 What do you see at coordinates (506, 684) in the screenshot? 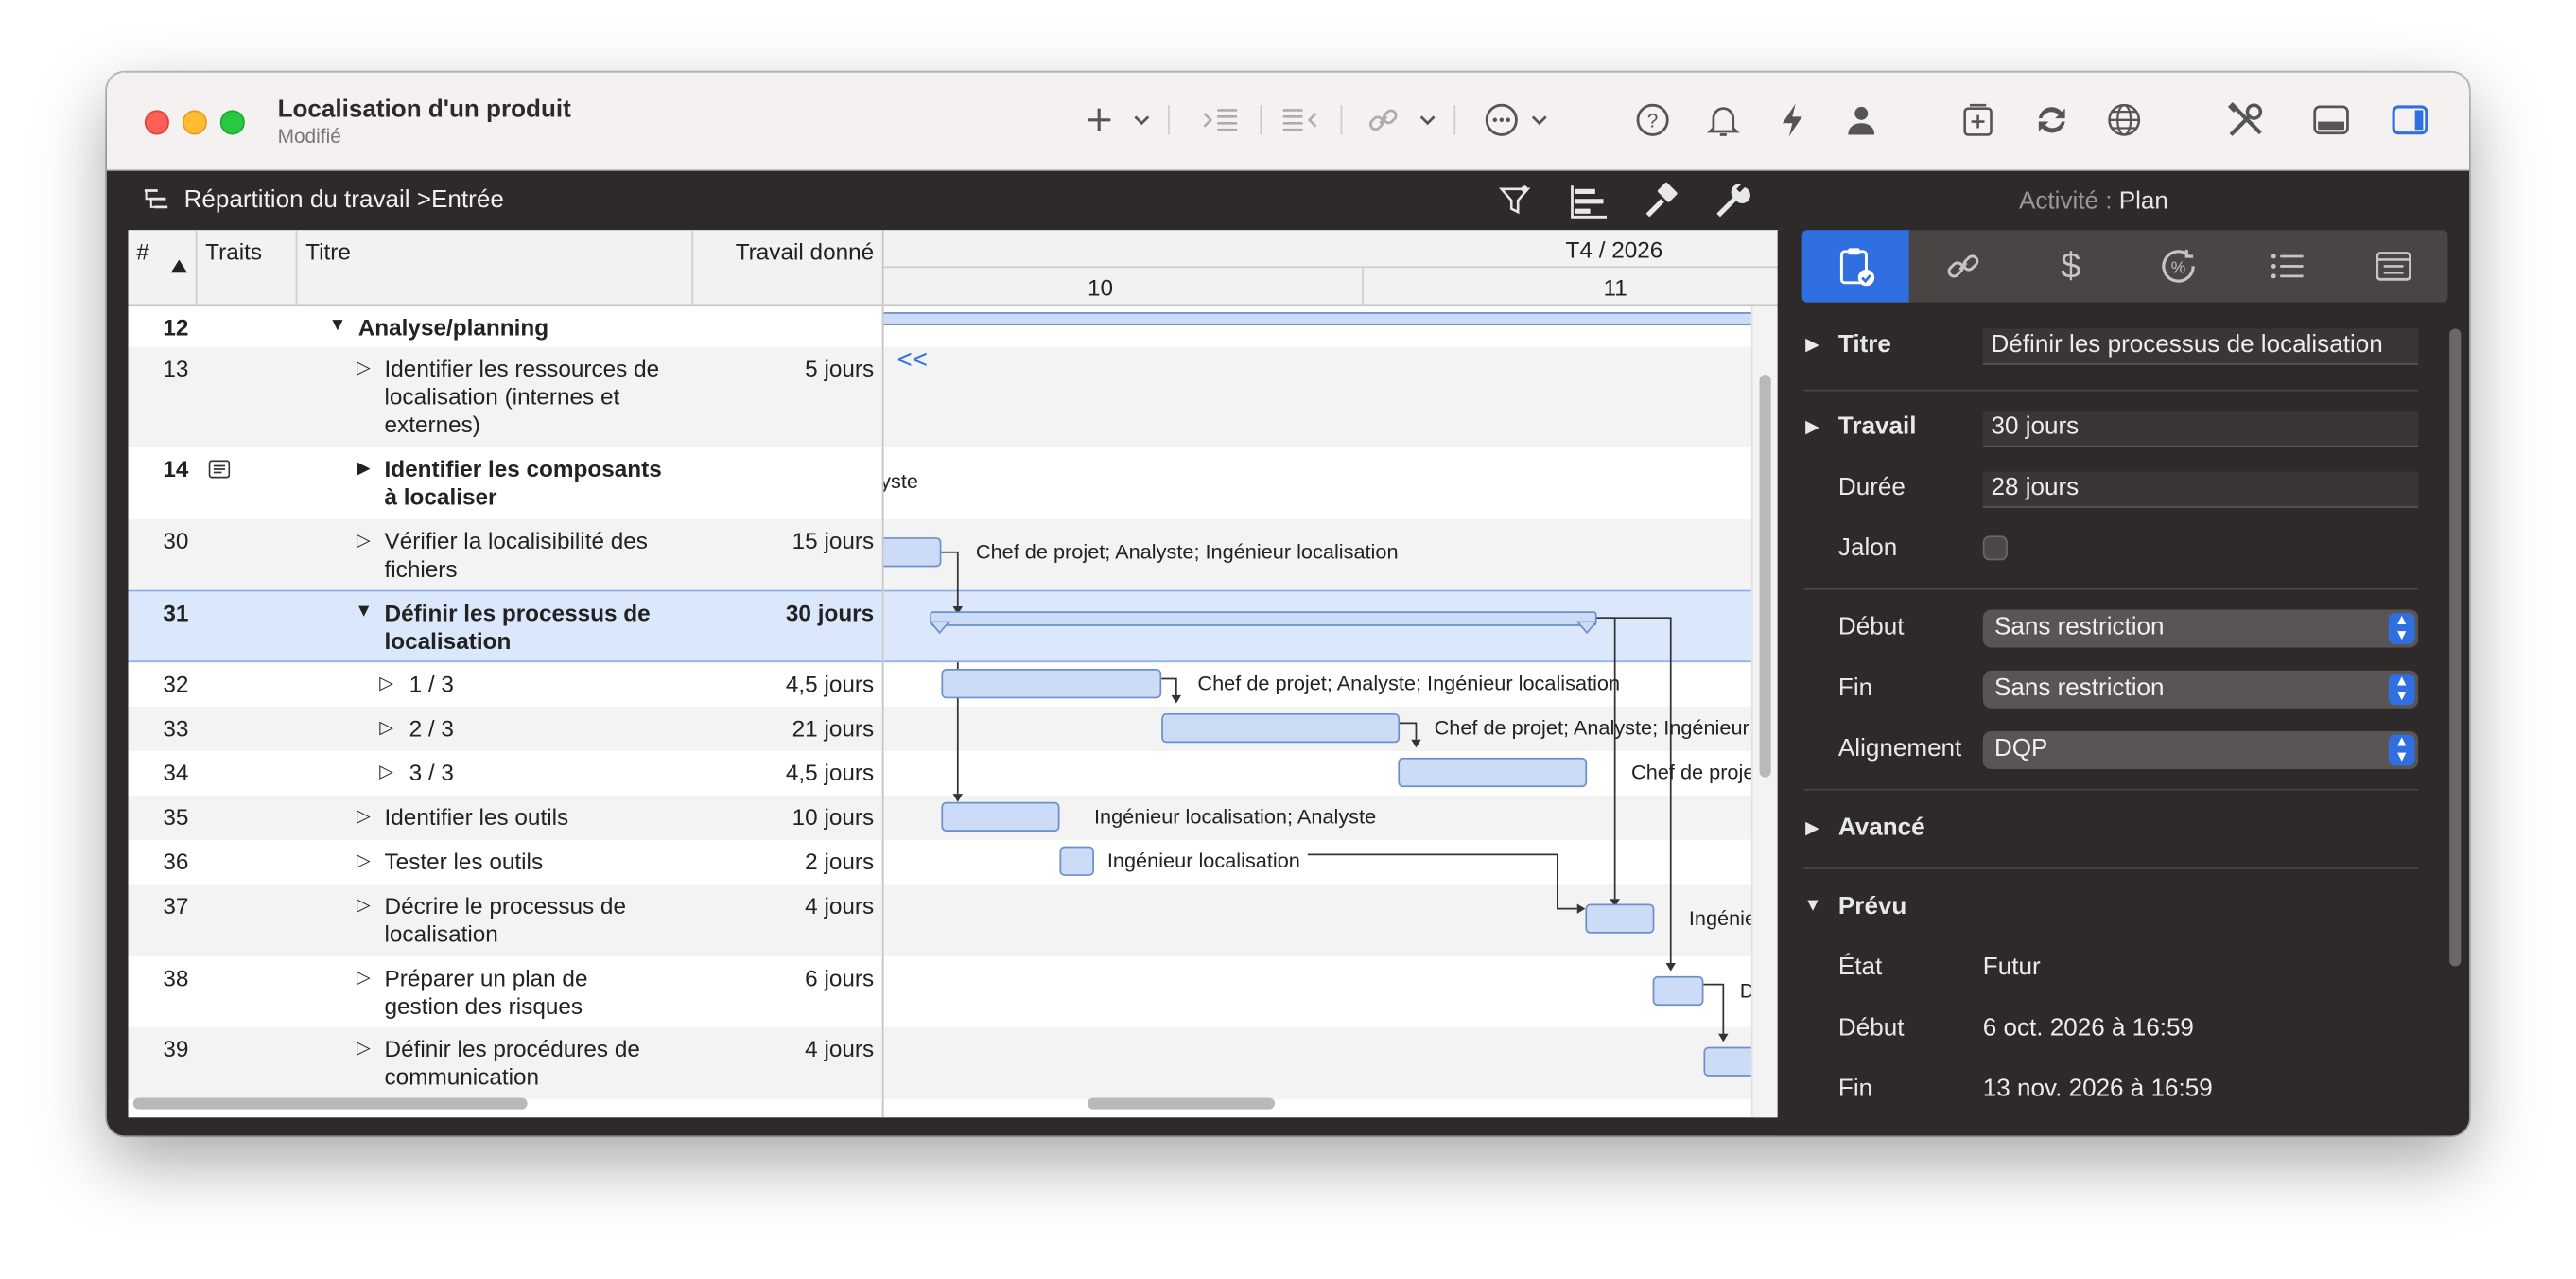
I see `table-row: 32 ▷ 1 / 3 4,5 jours` at bounding box center [506, 684].